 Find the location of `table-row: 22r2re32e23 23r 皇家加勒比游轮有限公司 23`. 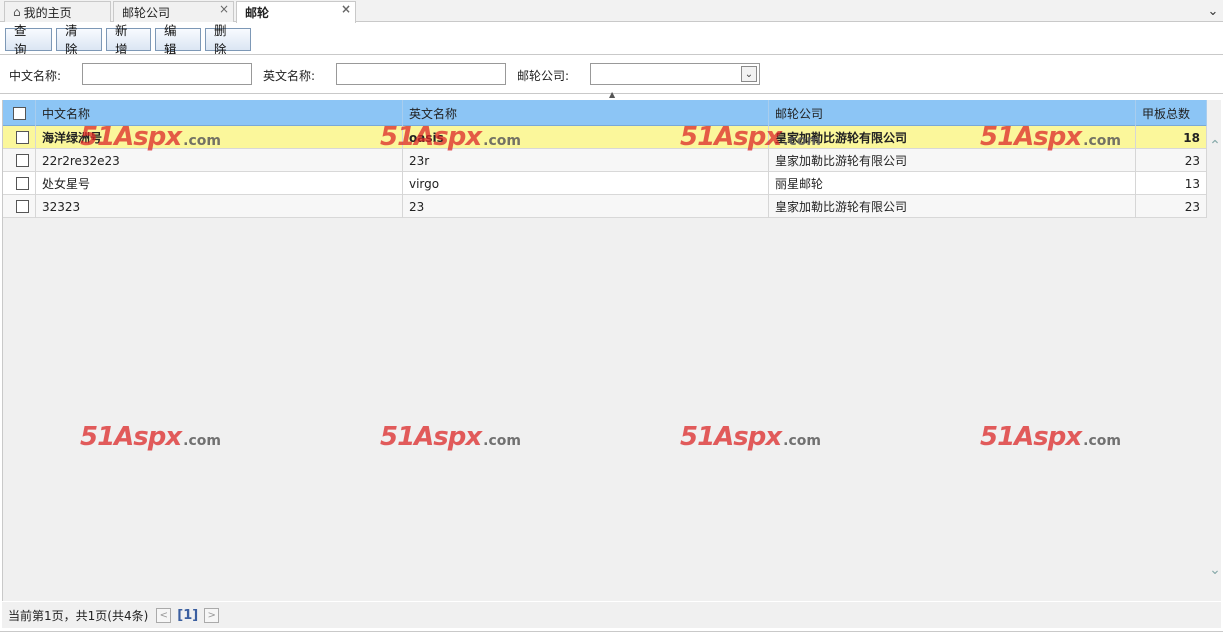

table-row: 22r2re32e23 23r 皇家加勒比游轮有限公司 23 is located at coordinates (605, 160).